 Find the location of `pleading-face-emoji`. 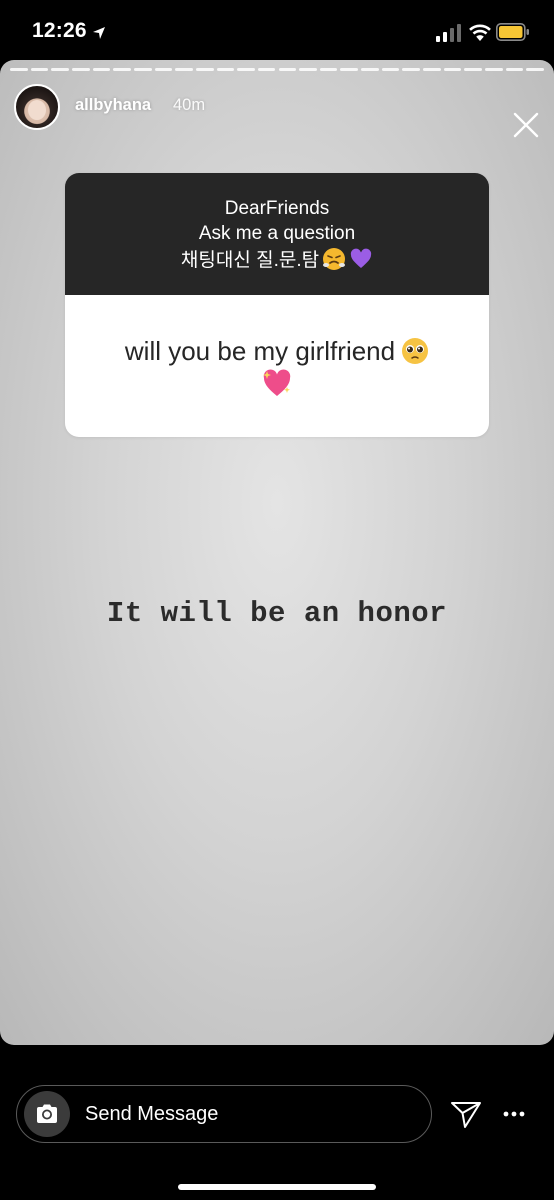

pleading-face-emoji is located at coordinates (415, 351).